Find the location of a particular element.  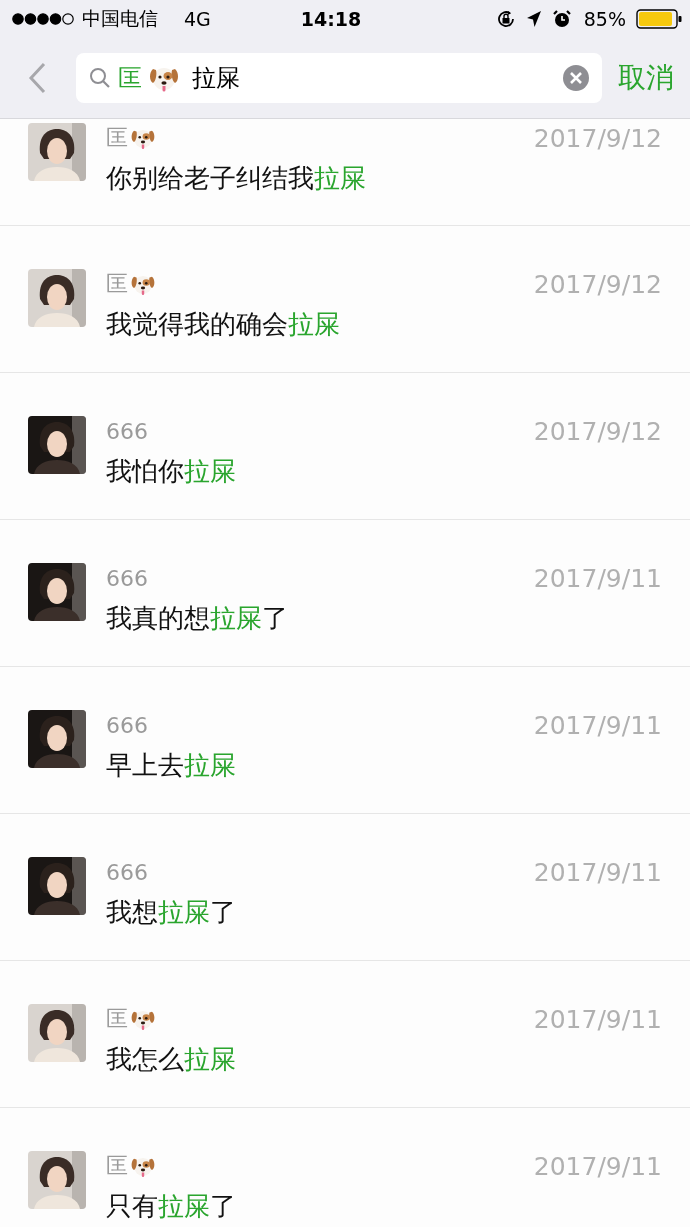

message-text: 我想拉屎了 is located at coordinates (171, 912).